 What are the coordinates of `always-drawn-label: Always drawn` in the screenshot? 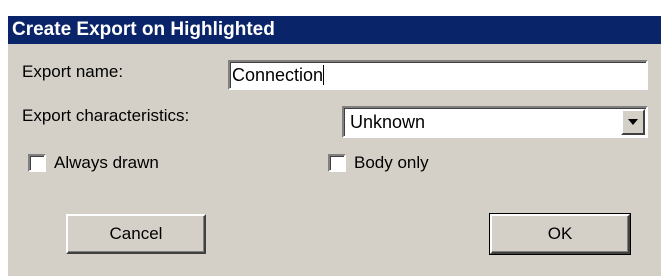 It's located at (106, 162).